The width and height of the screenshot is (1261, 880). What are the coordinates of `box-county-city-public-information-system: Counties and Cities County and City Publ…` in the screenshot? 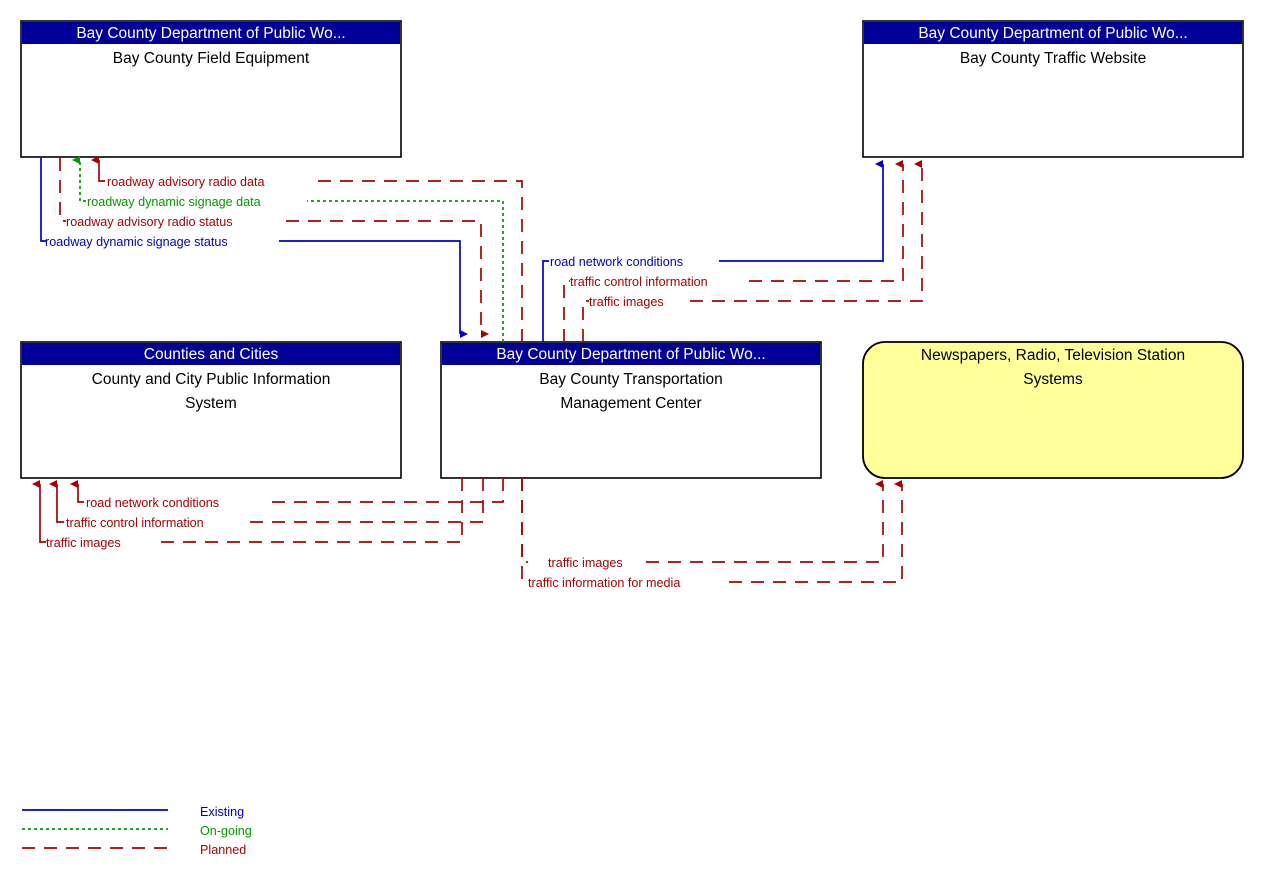 It's located at (211, 410).